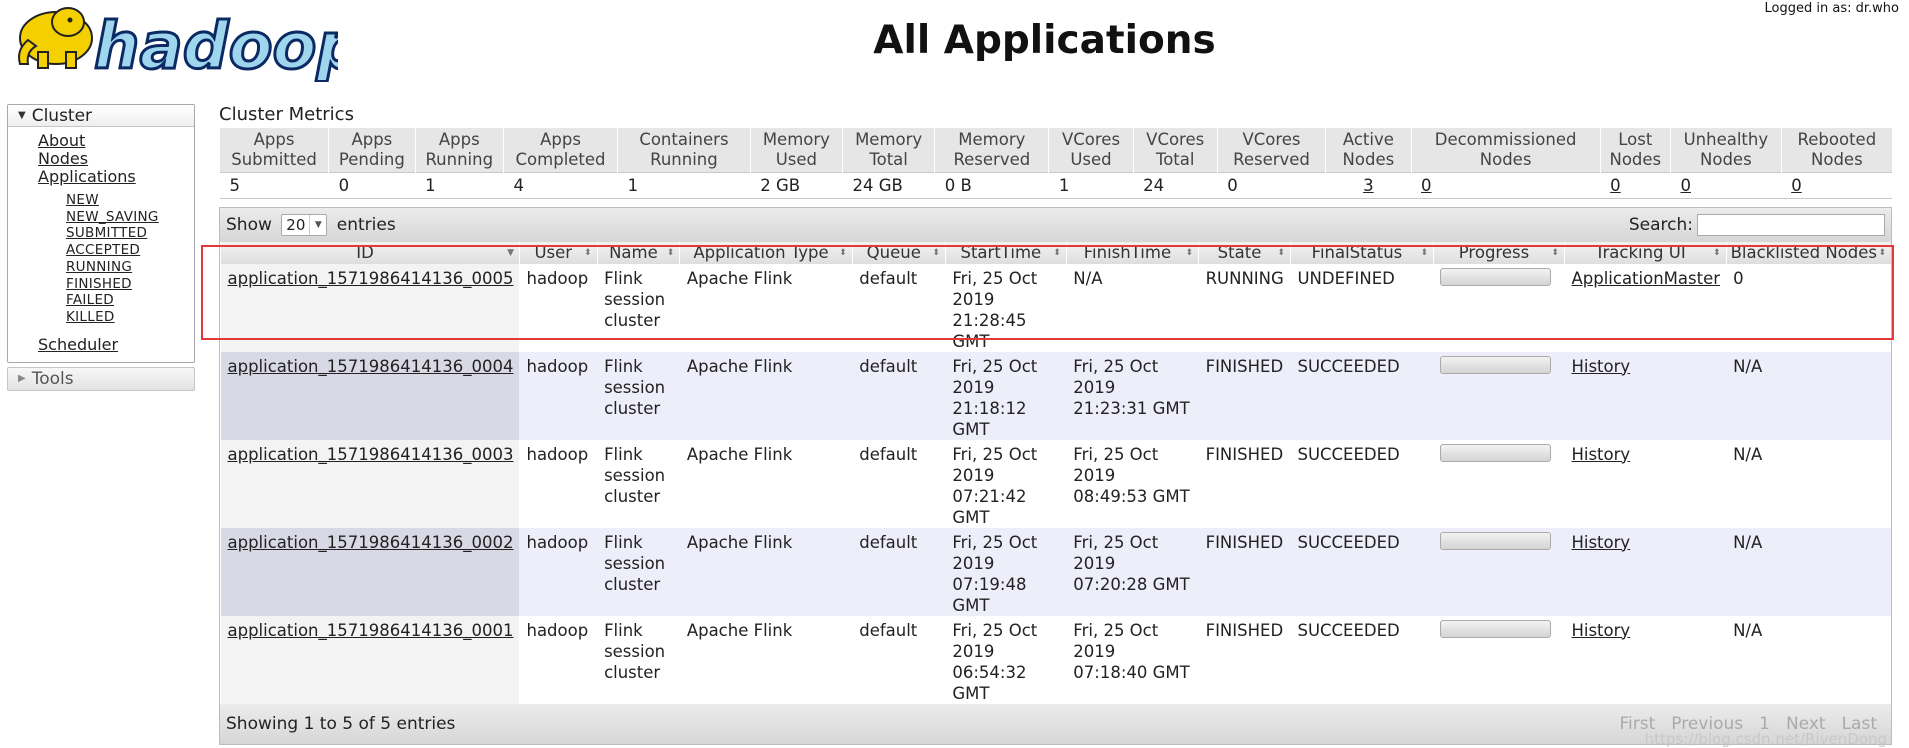 The width and height of the screenshot is (1909, 748). What do you see at coordinates (1499, 395) in the screenshot?
I see `table-cell` at bounding box center [1499, 395].